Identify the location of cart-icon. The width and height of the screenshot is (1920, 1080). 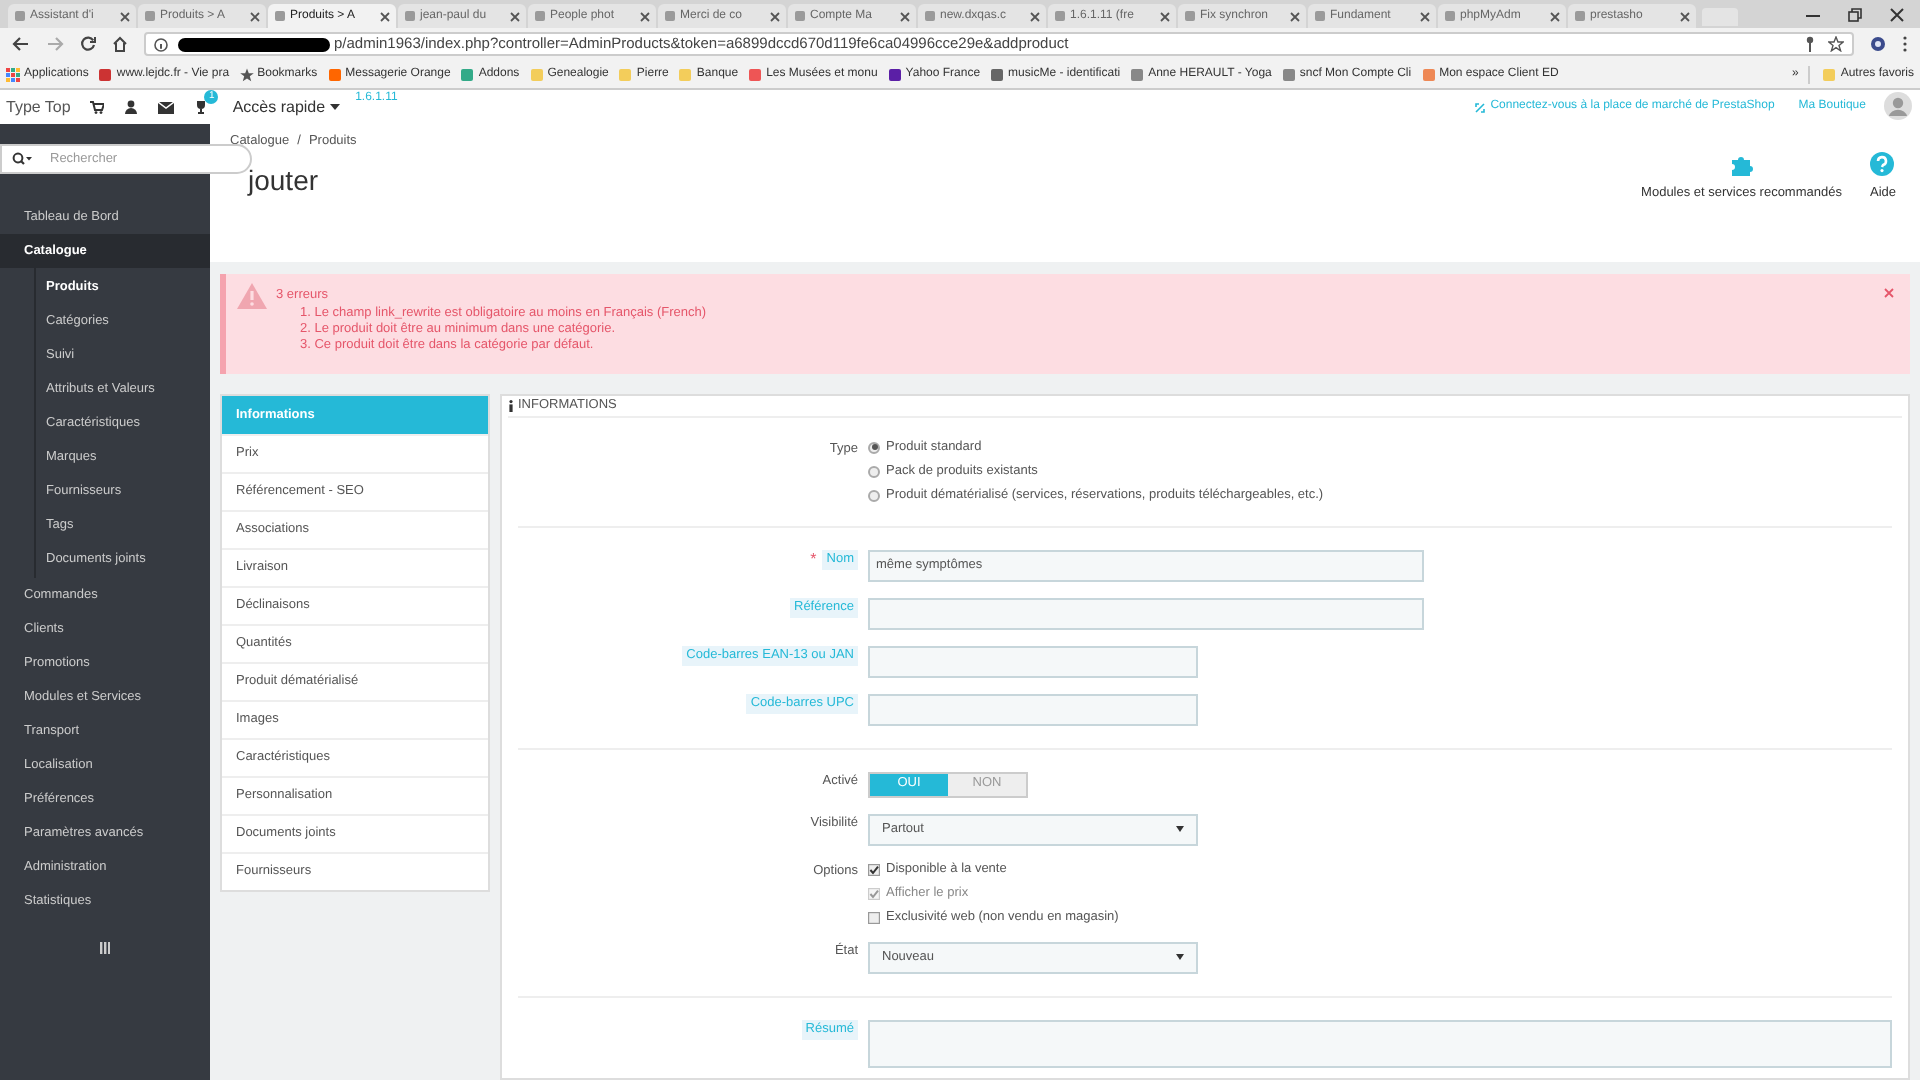
(97, 107).